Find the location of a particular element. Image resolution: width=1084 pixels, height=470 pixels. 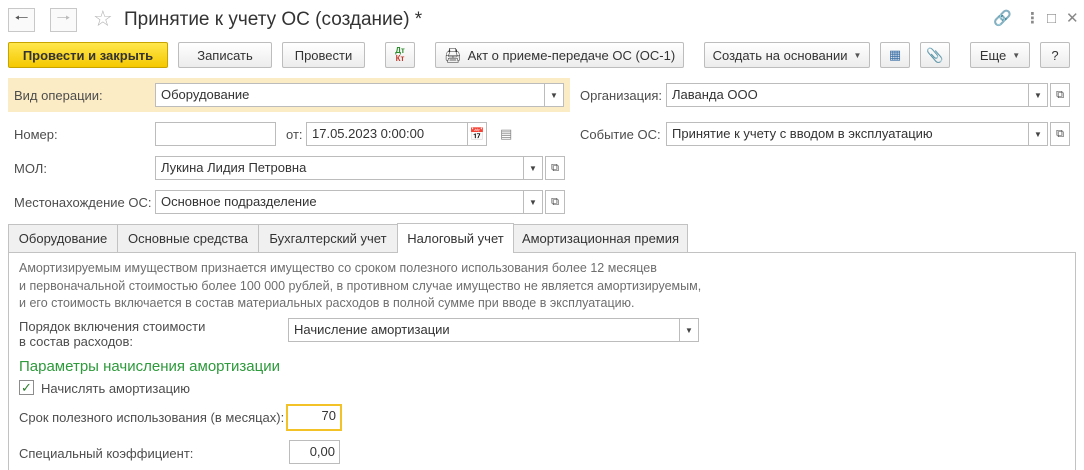

comment-icon: ▤ is located at coordinates (506, 134).